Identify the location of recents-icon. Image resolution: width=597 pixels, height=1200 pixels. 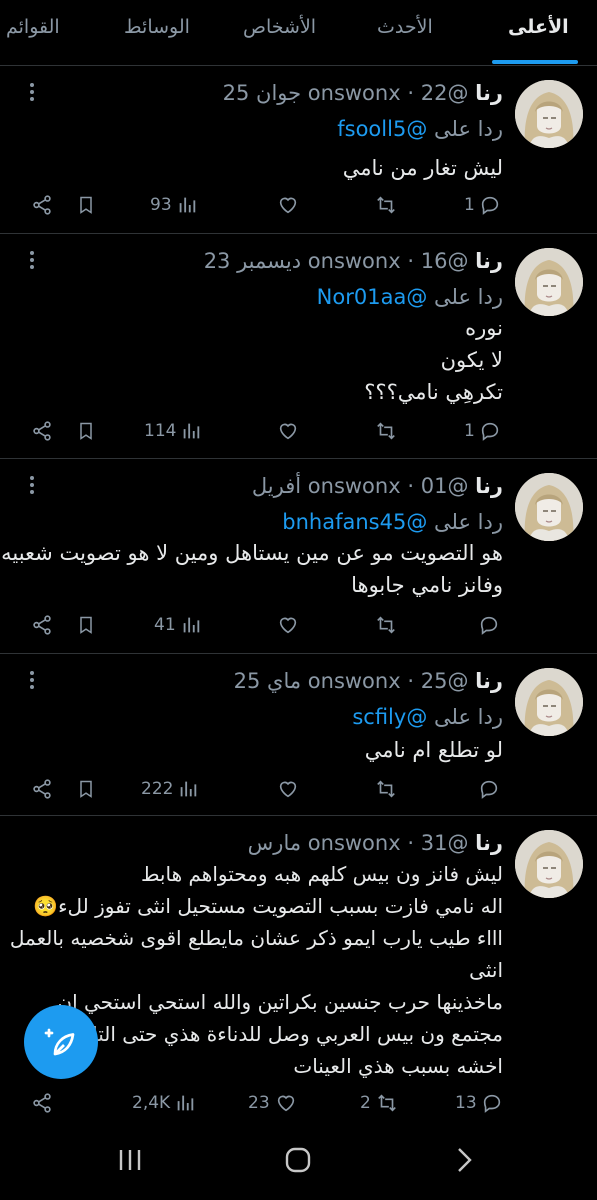
(130, 1160).